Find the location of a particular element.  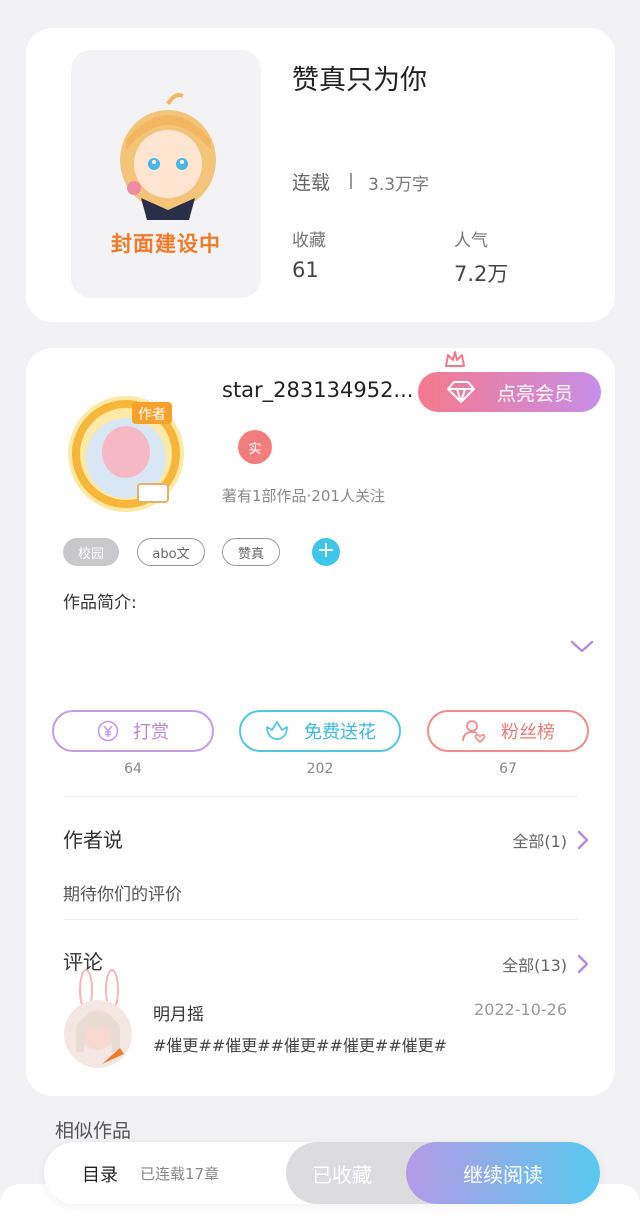

cover-illustration is located at coordinates (168, 156).